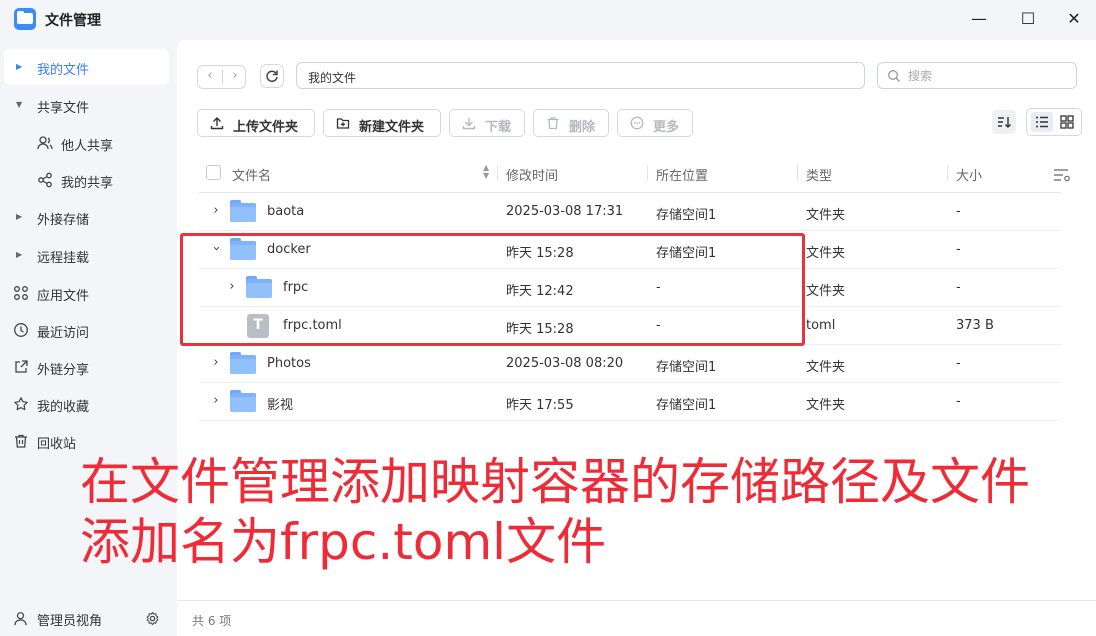  I want to click on table-row: › baota 2025-03-08 17:31 存储空间1 文件夹 -, so click(630, 212).